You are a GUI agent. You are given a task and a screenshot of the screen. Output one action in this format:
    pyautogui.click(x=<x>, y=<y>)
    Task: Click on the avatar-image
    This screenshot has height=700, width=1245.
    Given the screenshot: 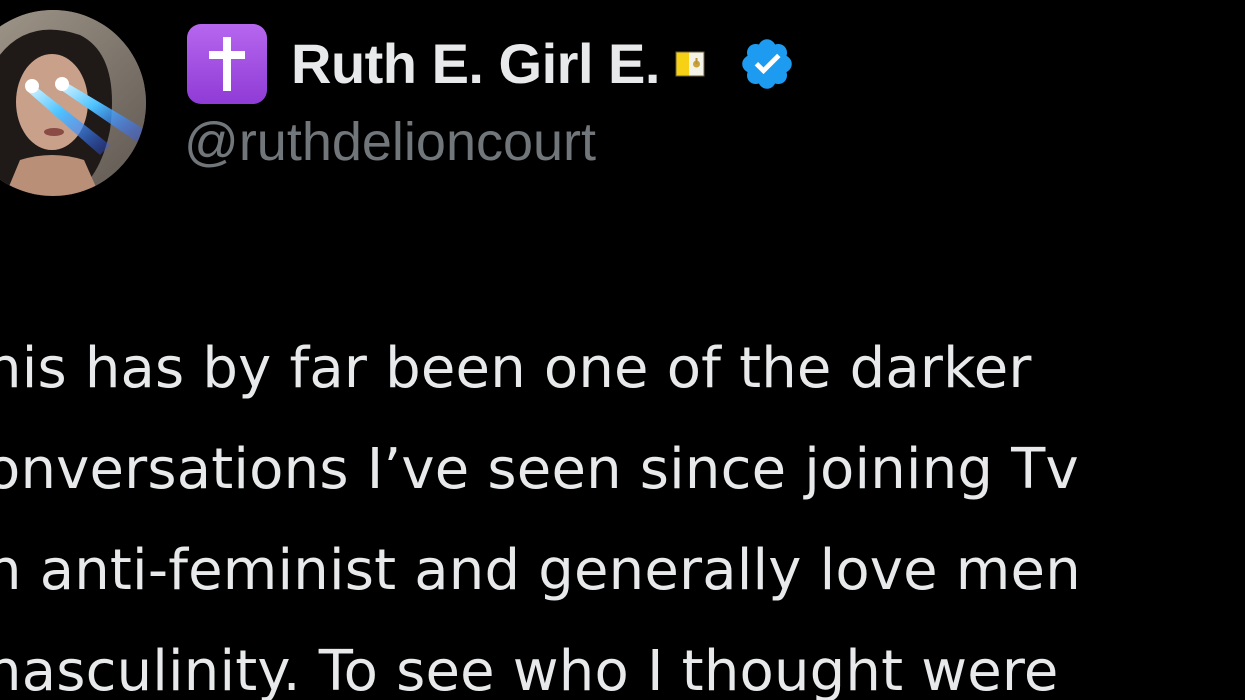 What is the action you would take?
    pyautogui.click(x=73, y=103)
    